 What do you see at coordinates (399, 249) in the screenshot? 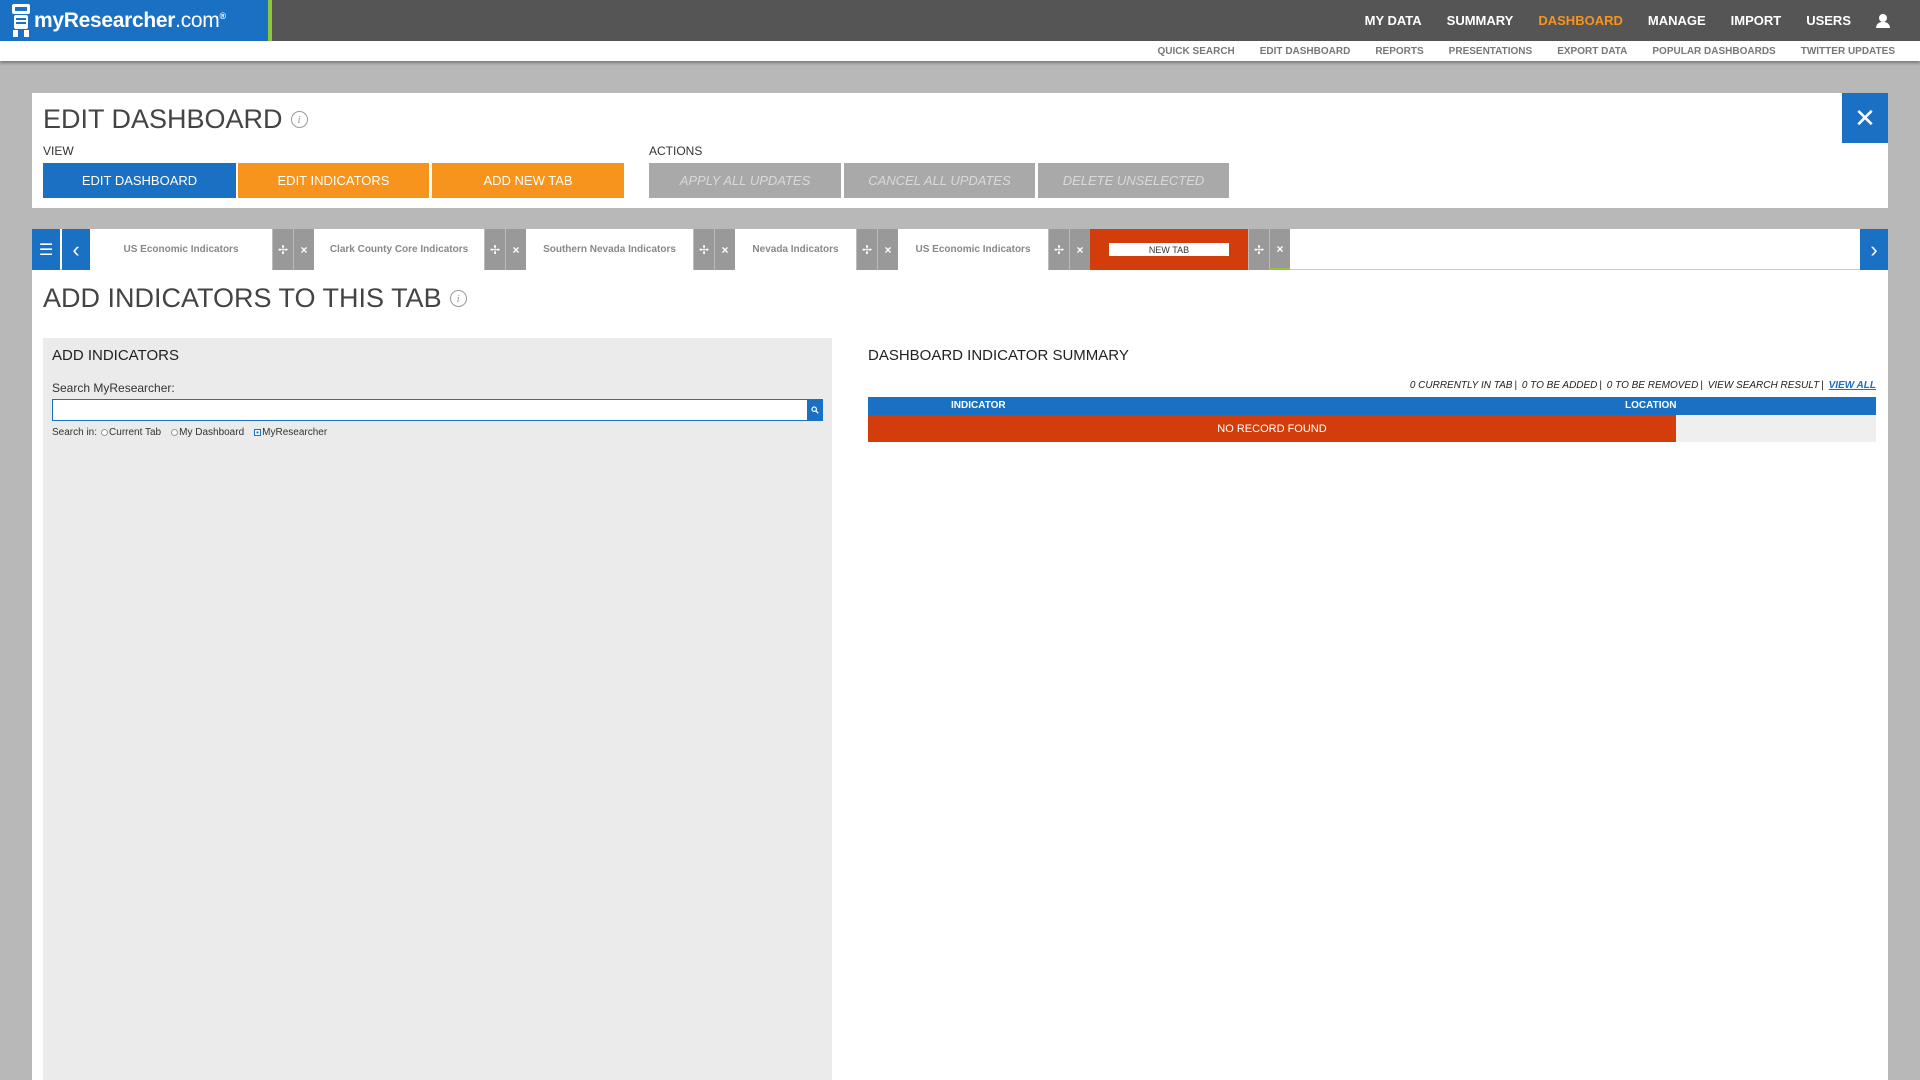
I see `tab-label: Clark County Core Indicators` at bounding box center [399, 249].